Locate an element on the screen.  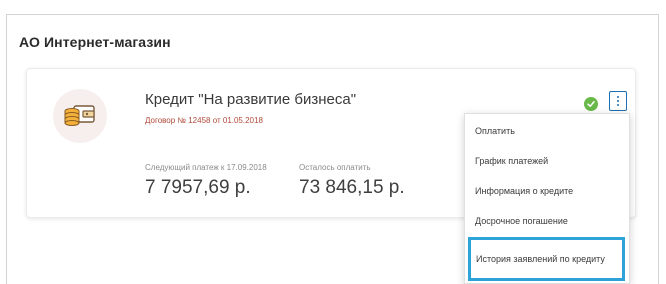
menu-item-early-repayment: Досрочное погашение is located at coordinates (547, 221).